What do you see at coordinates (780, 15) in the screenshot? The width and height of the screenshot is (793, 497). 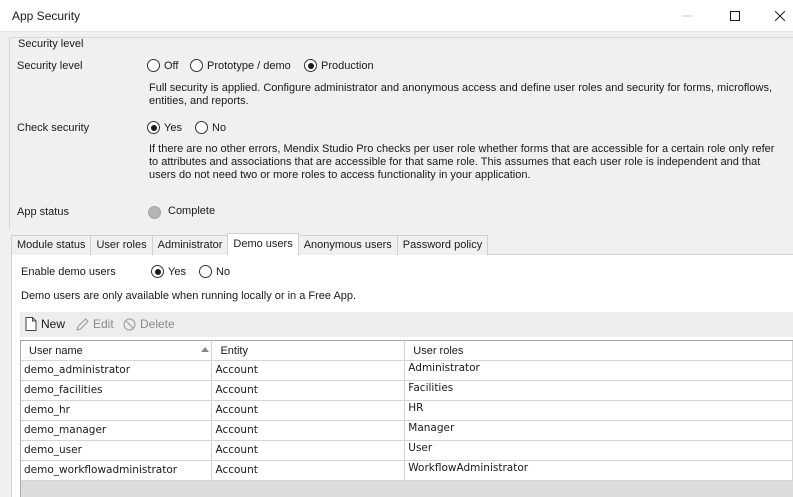 I see `close-icon` at bounding box center [780, 15].